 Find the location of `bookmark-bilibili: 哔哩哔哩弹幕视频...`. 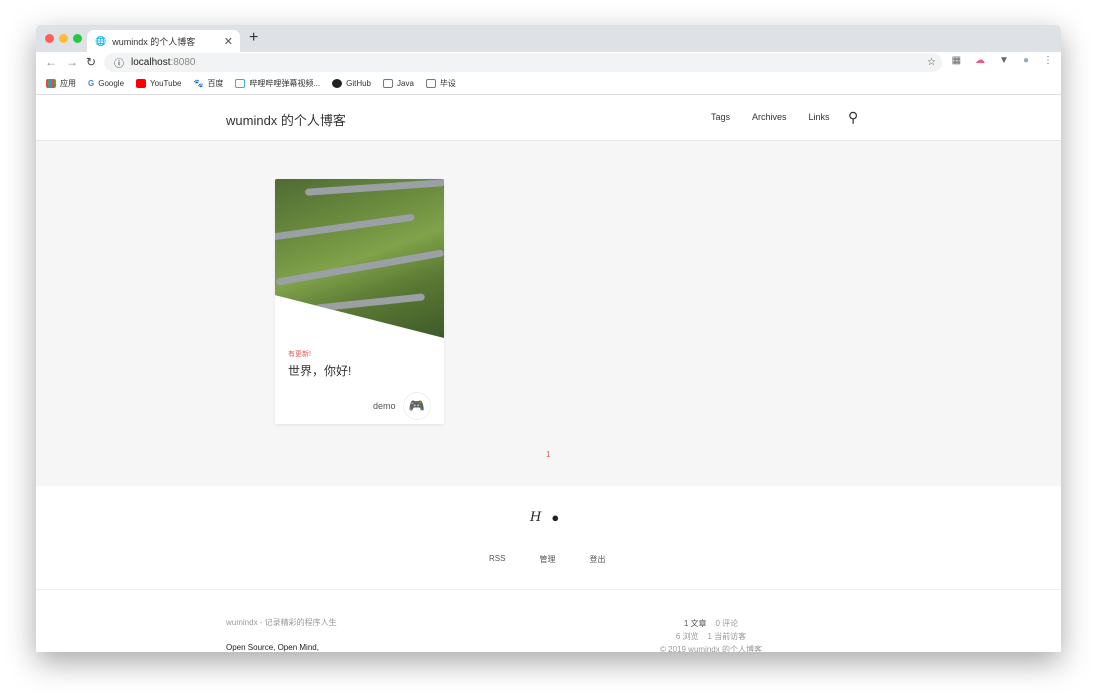

bookmark-bilibili: 哔哩哔哩弹幕视频... is located at coordinates (277, 83).